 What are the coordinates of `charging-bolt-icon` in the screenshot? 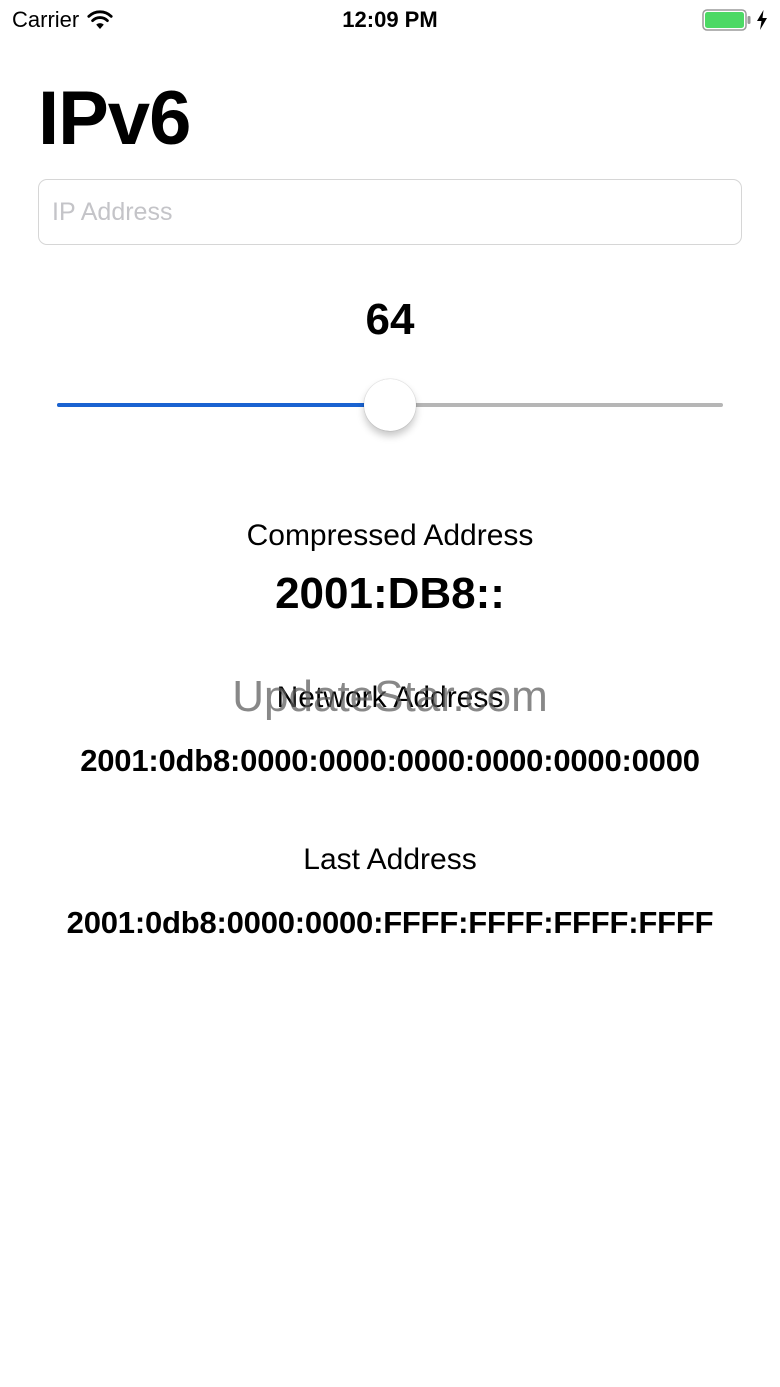 It's located at (762, 20).